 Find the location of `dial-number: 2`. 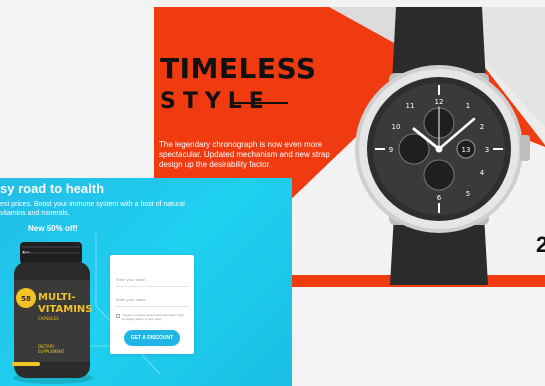

dial-number: 2 is located at coordinates (482, 127).